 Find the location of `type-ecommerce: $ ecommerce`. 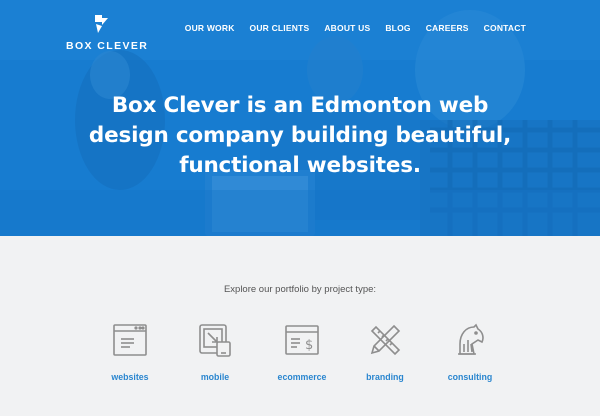

type-ecommerce: $ ecommerce is located at coordinates (302, 352).